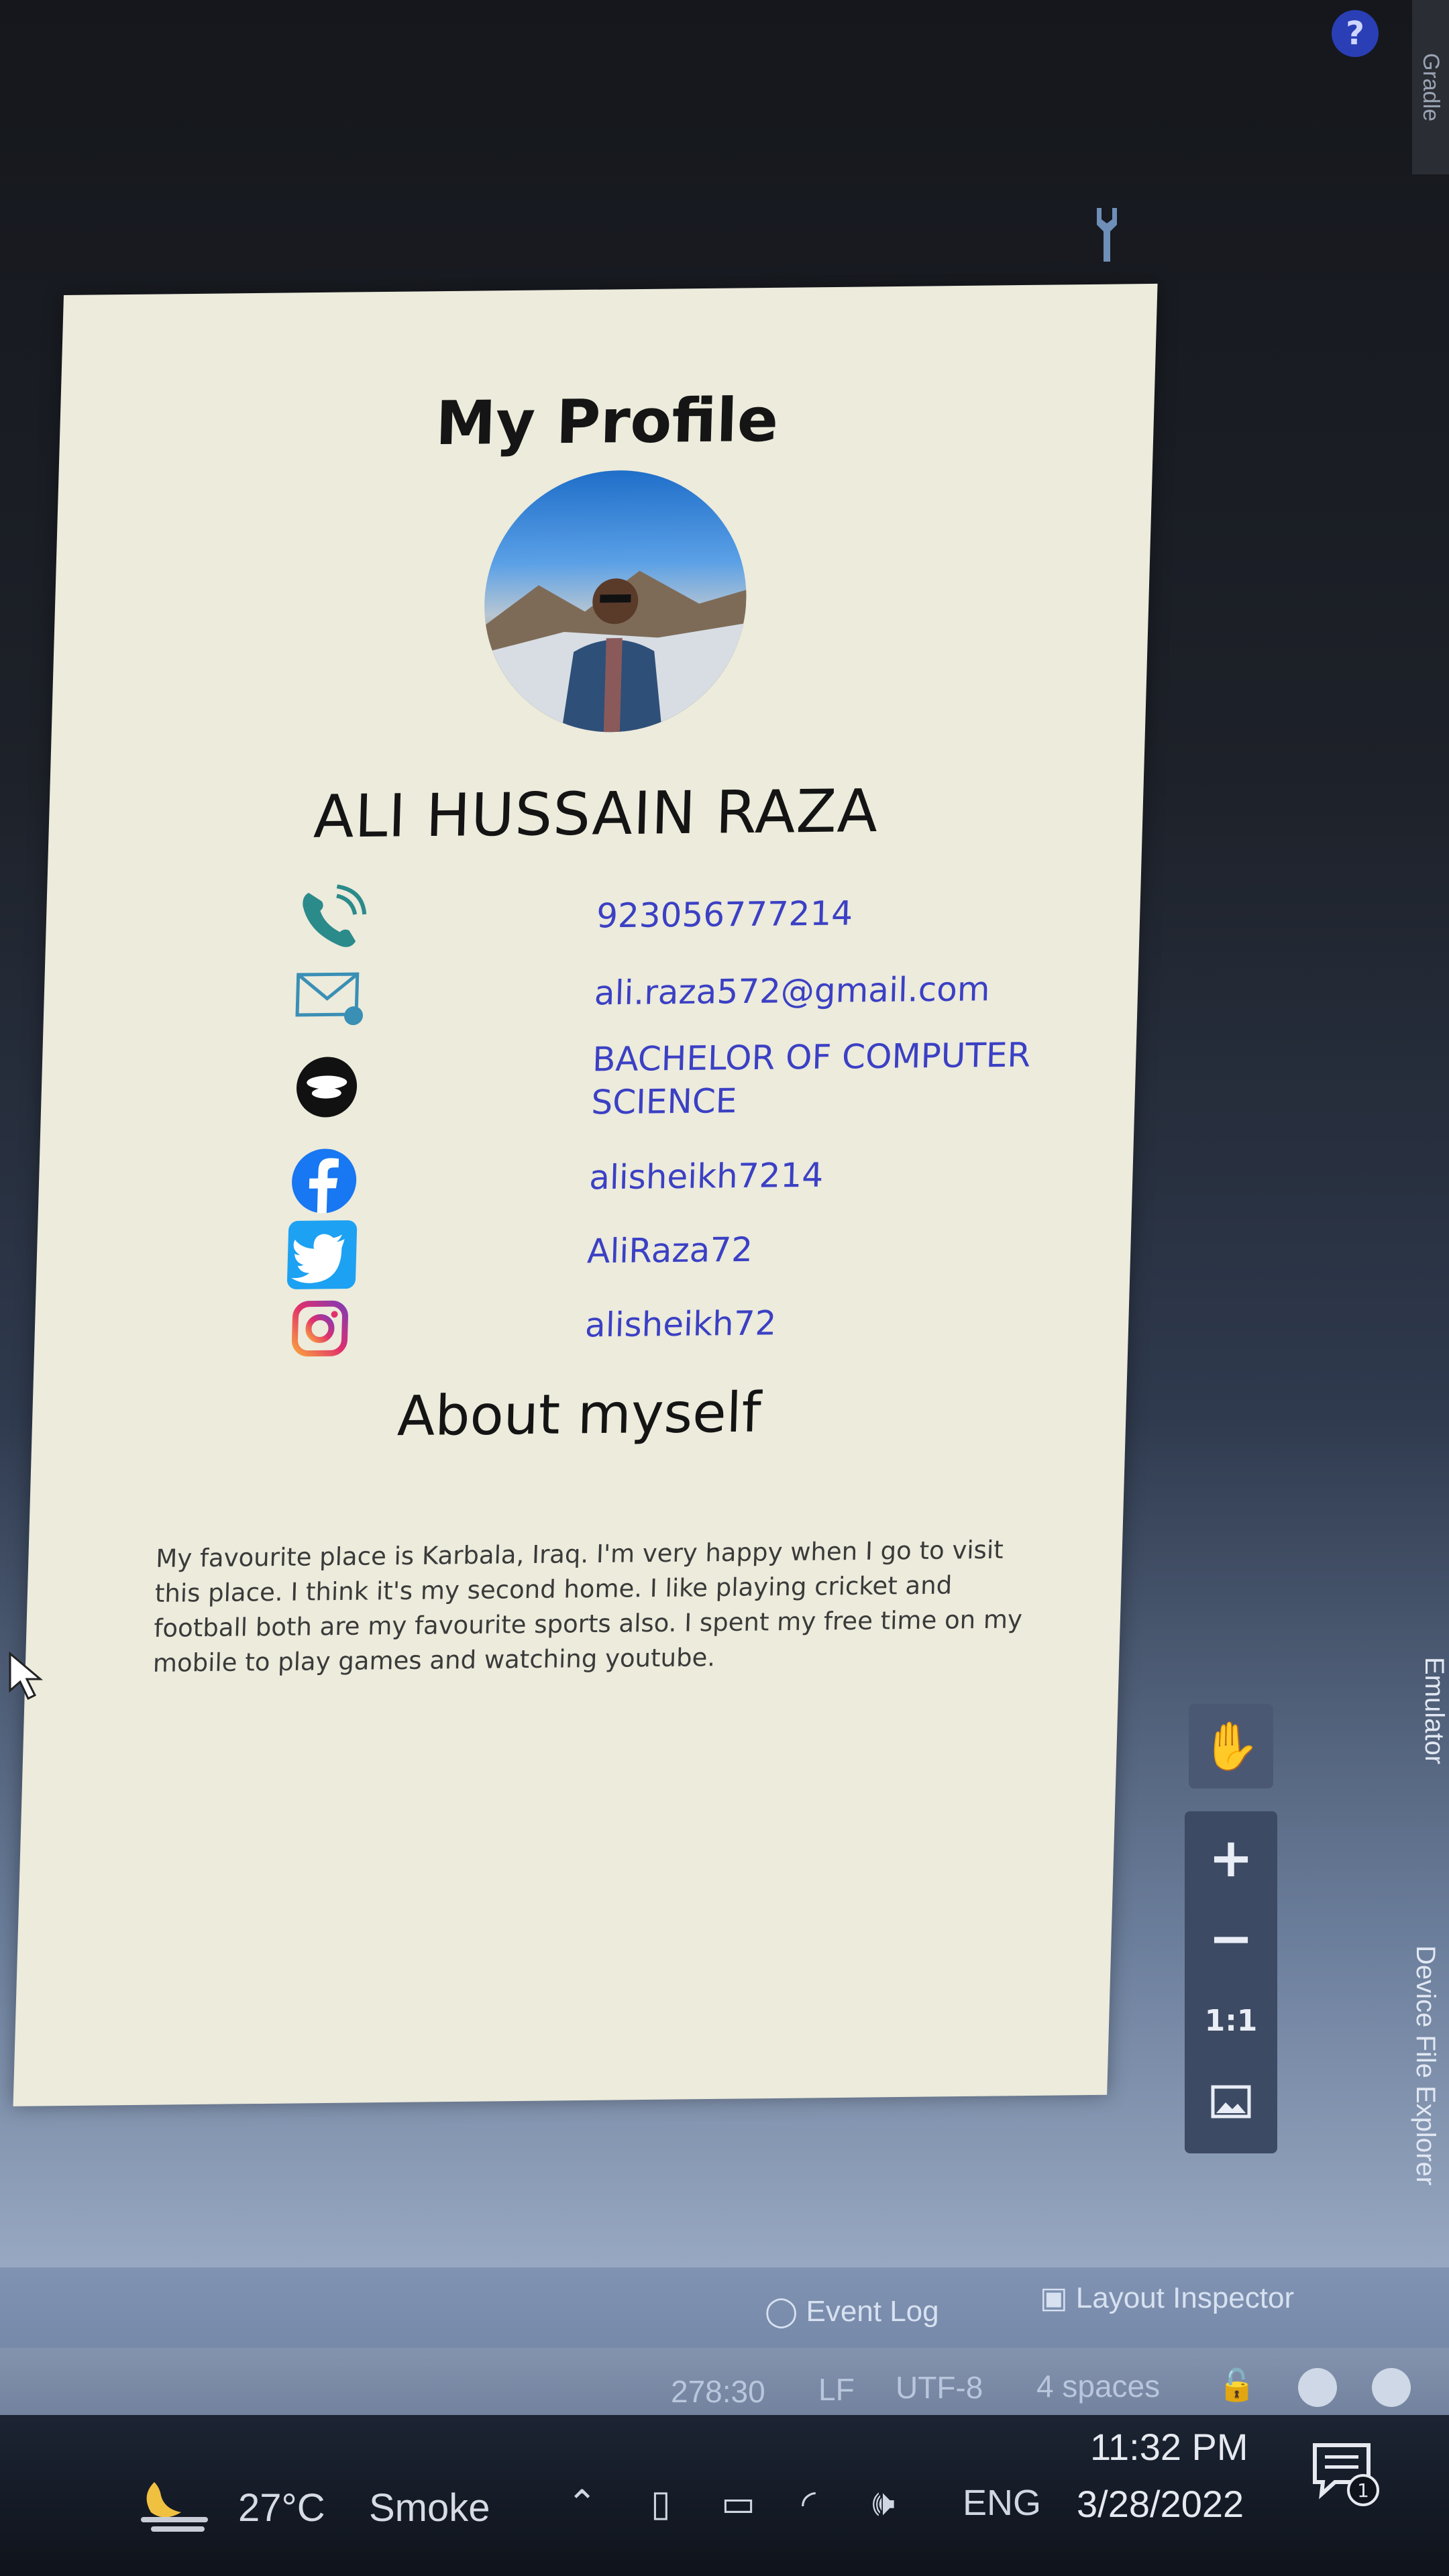 The width and height of the screenshot is (1449, 2576). What do you see at coordinates (324, 1181) in the screenshot?
I see `facebook-icon` at bounding box center [324, 1181].